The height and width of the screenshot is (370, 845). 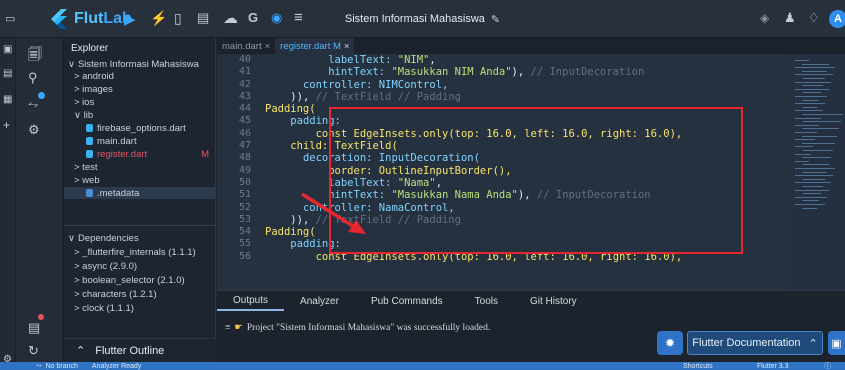 What do you see at coordinates (139, 294) in the screenshot?
I see `dependency-item: > characters (1.2.1)` at bounding box center [139, 294].